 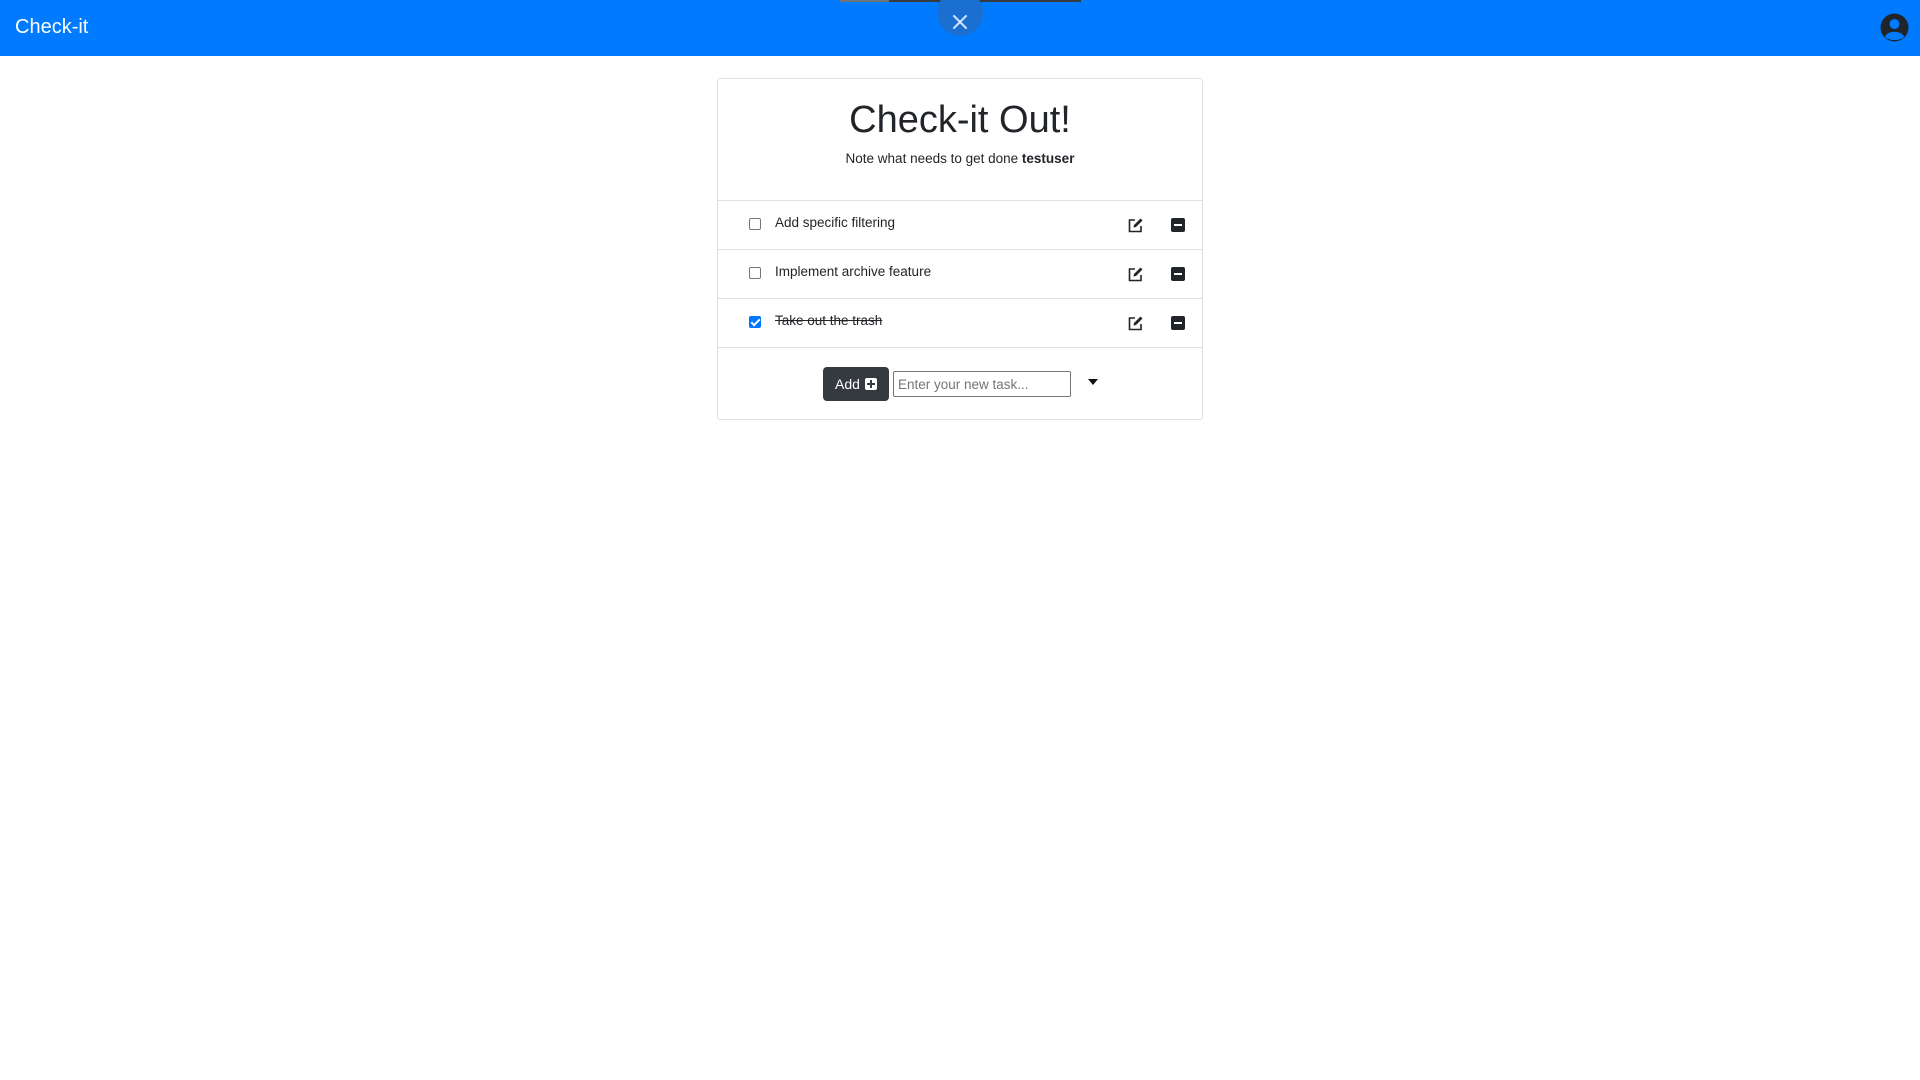 What do you see at coordinates (835, 222) in the screenshot?
I see `task-text: Add specific filtering` at bounding box center [835, 222].